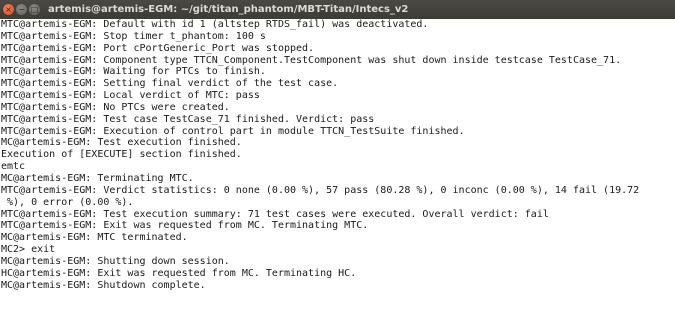 This screenshot has height=318, width=675. Describe the element at coordinates (115, 261) in the screenshot. I see `terminal-line: MC@artemis-EGM: Shutting down session.` at that location.